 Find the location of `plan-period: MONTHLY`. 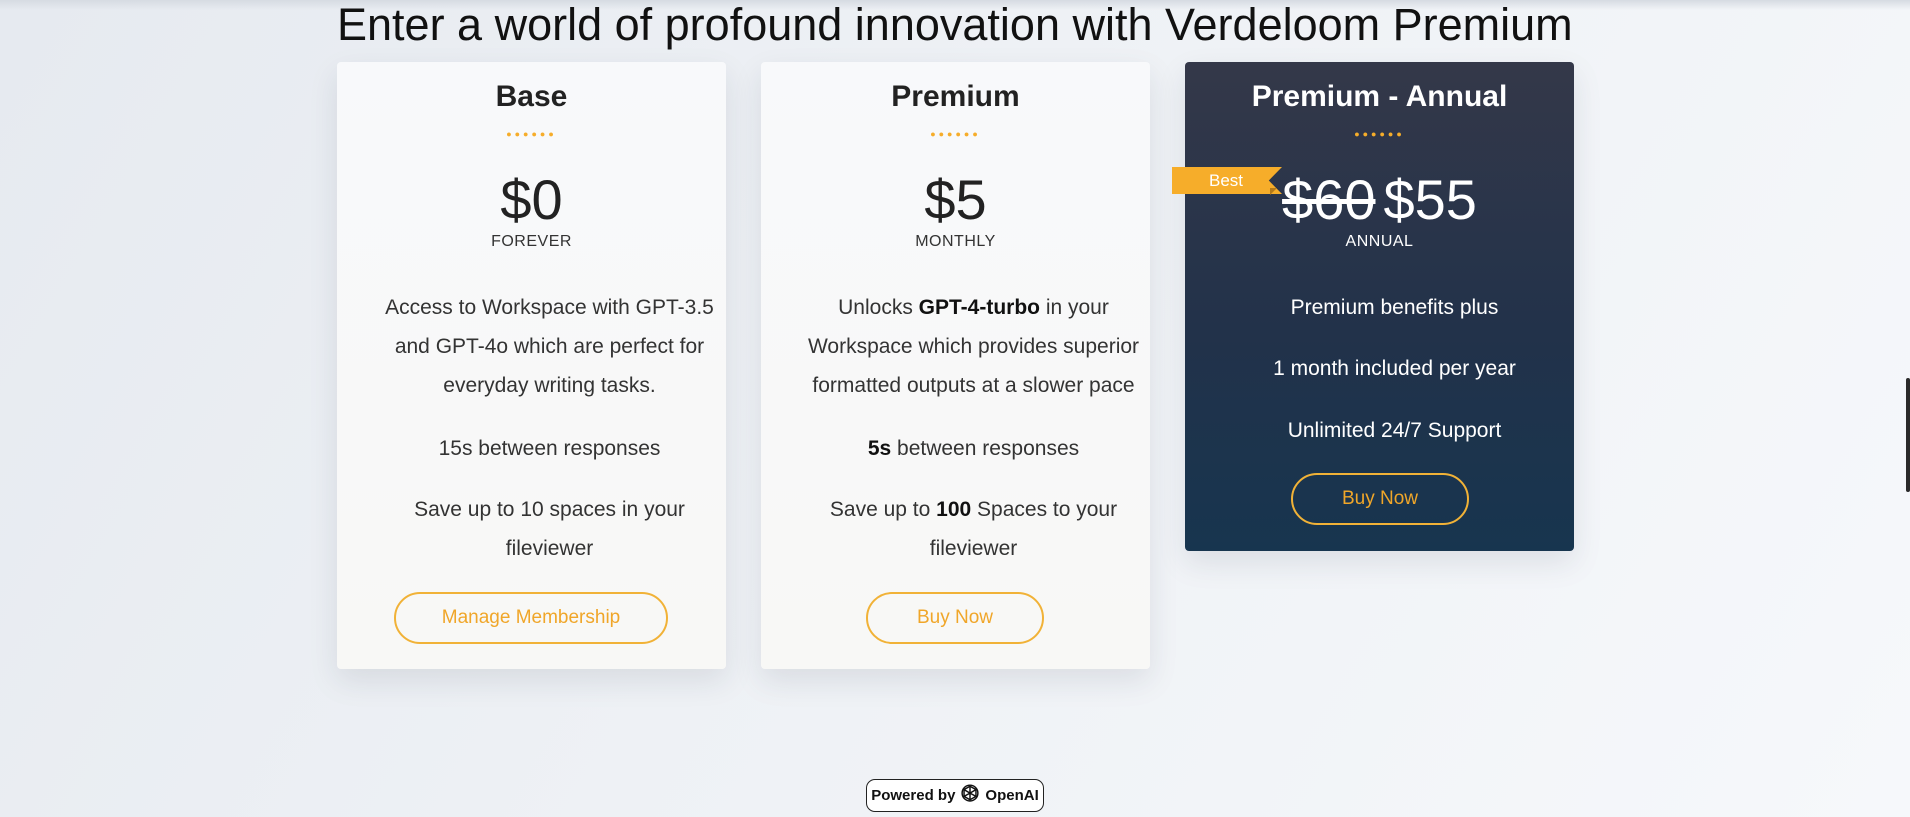

plan-period: MONTHLY is located at coordinates (955, 241).